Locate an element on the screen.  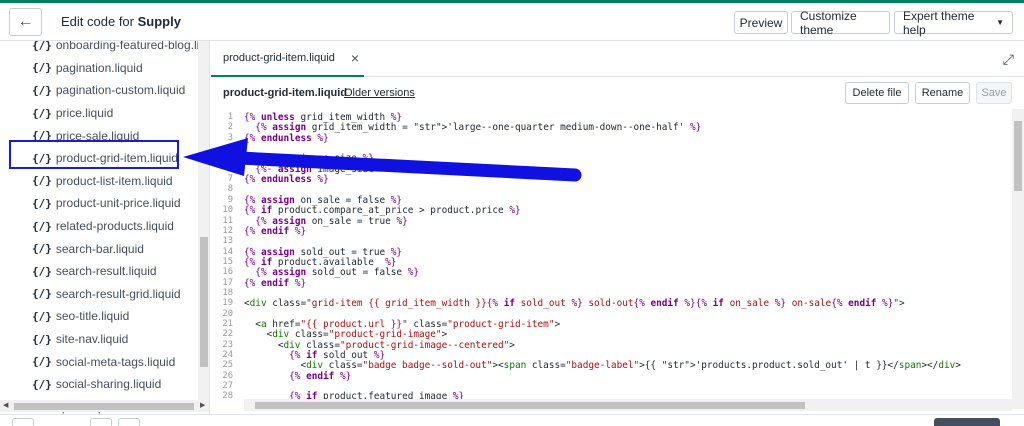
sidebar-scroll-thumb is located at coordinates (204, 302).